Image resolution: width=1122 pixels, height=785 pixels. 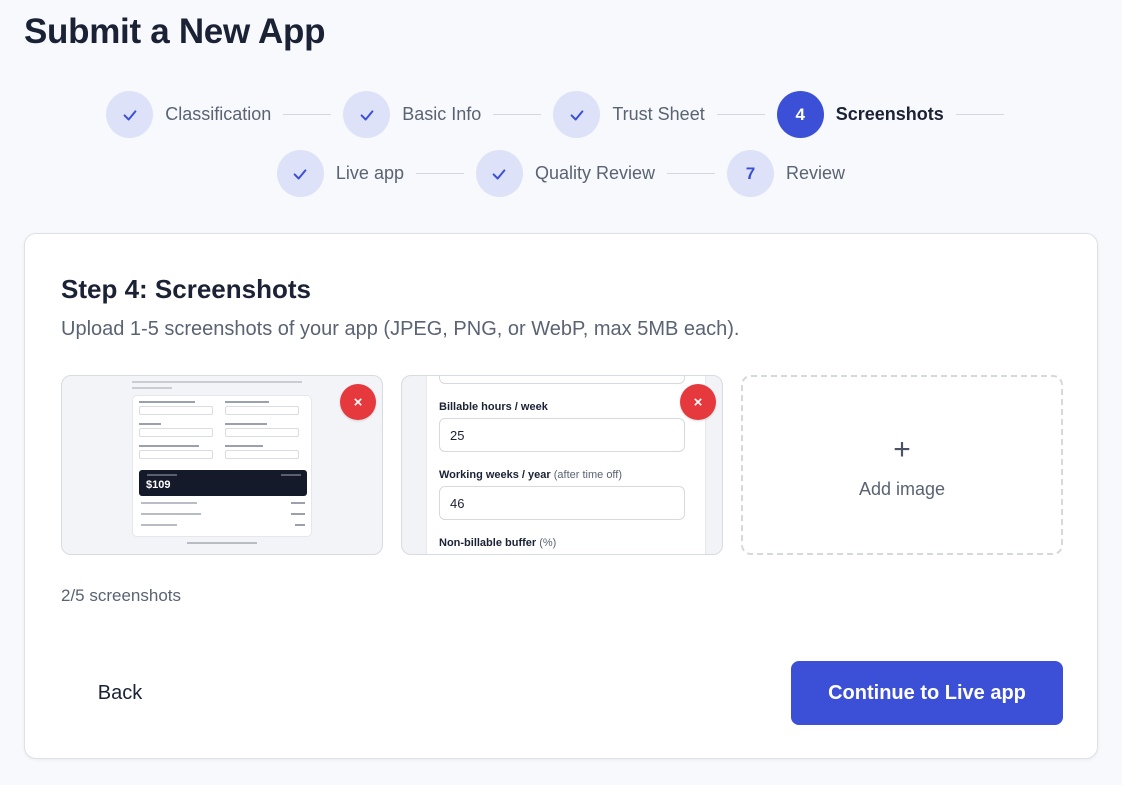 I want to click on mini-field-label: Non-billable buffer (%), so click(x=497, y=543).